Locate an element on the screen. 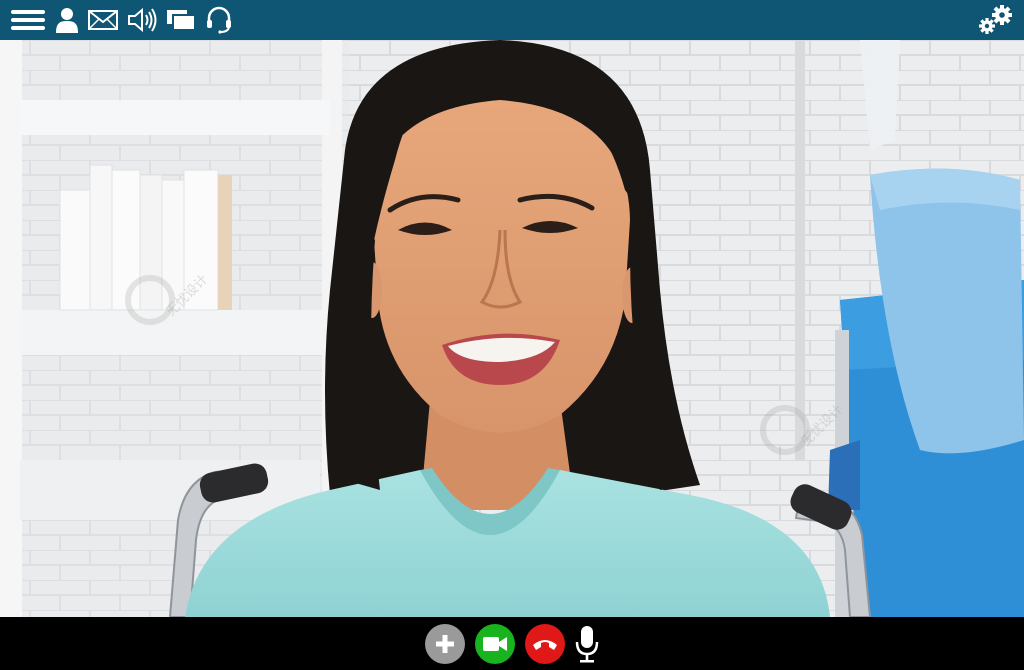 This screenshot has height=670, width=1024. screens-icon is located at coordinates (181, 20).